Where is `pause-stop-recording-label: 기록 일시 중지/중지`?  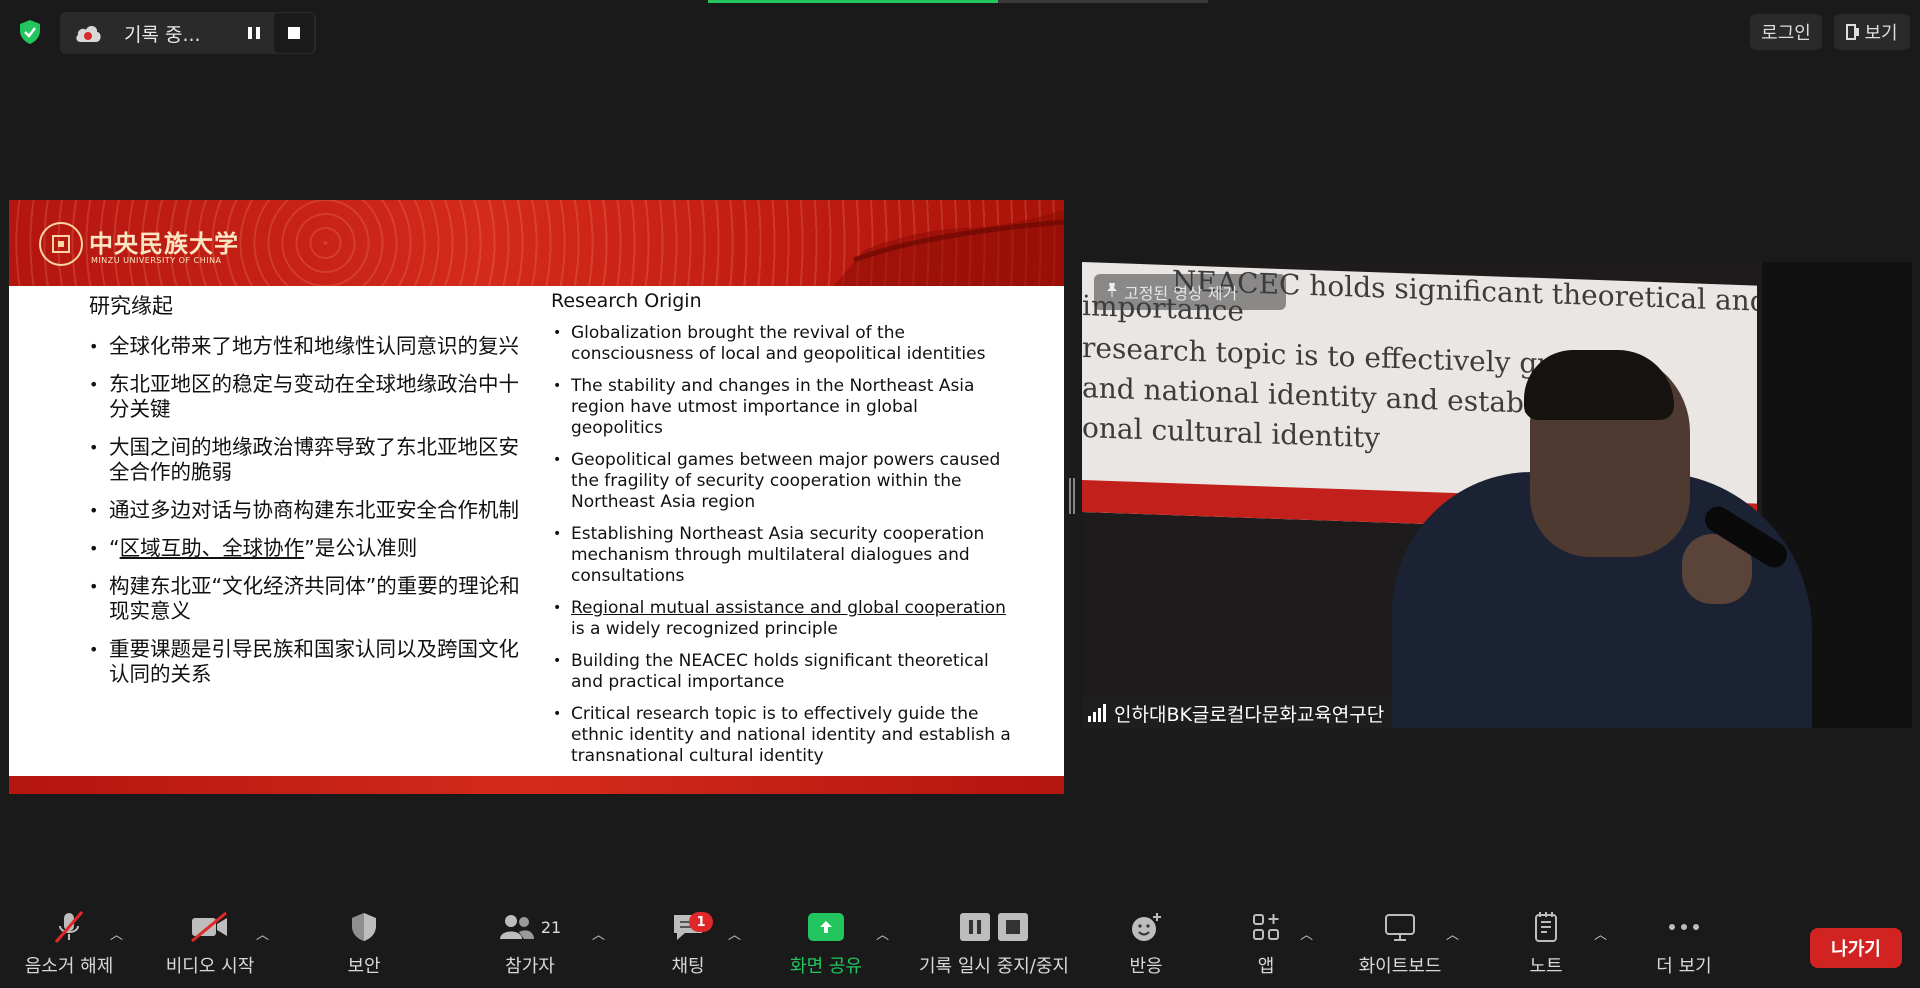 pause-stop-recording-label: 기록 일시 중지/중지 is located at coordinates (994, 966).